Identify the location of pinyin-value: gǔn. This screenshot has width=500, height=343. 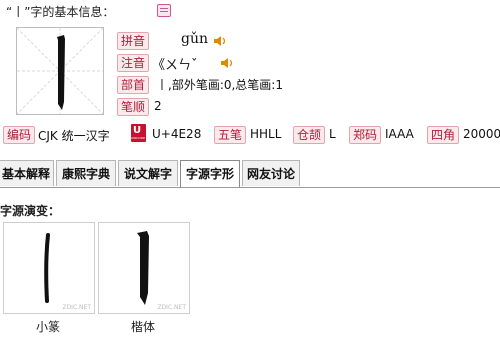
(194, 39).